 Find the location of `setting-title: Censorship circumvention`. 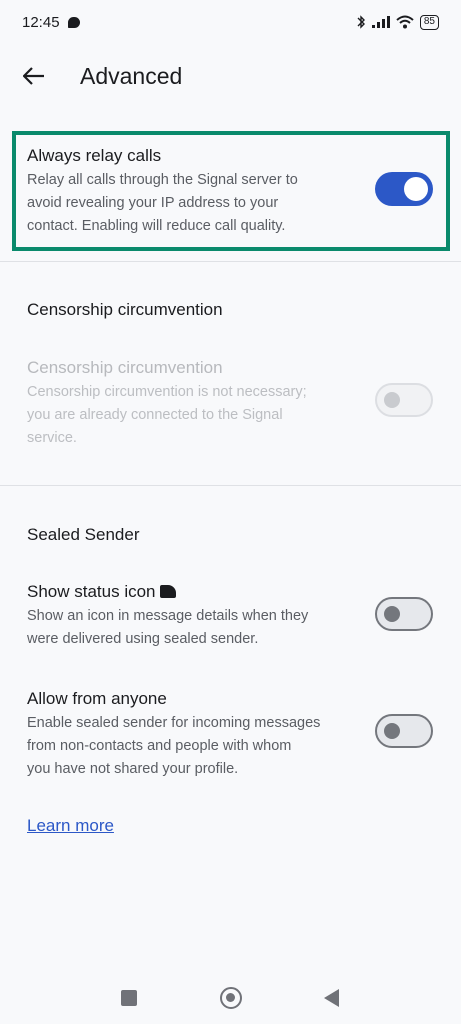

setting-title: Censorship circumvention is located at coordinates (125, 367).